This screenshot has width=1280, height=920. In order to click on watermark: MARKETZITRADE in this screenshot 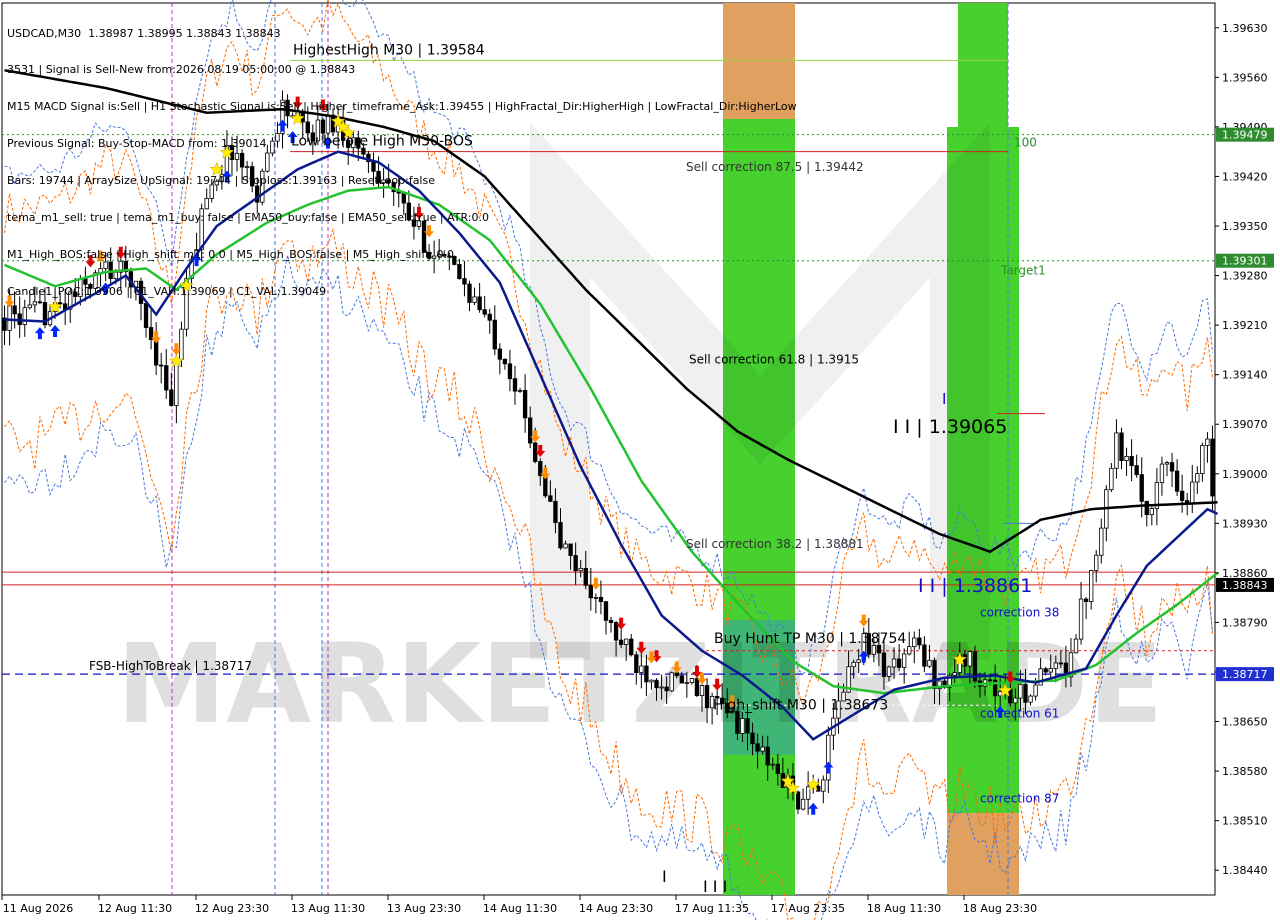, I will do `click(640, 684)`.